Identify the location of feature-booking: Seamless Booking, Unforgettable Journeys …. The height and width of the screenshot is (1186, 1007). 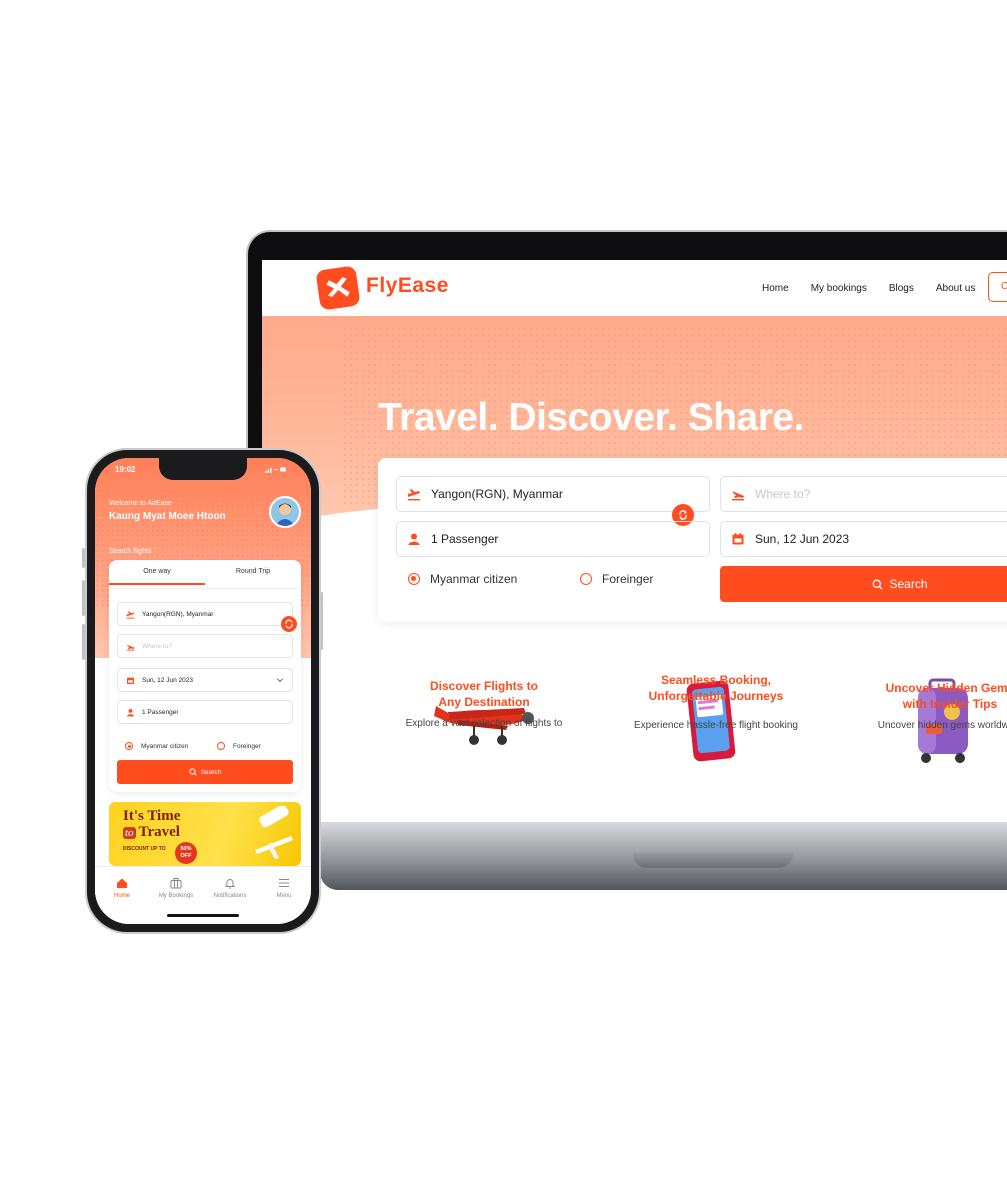
(716, 701).